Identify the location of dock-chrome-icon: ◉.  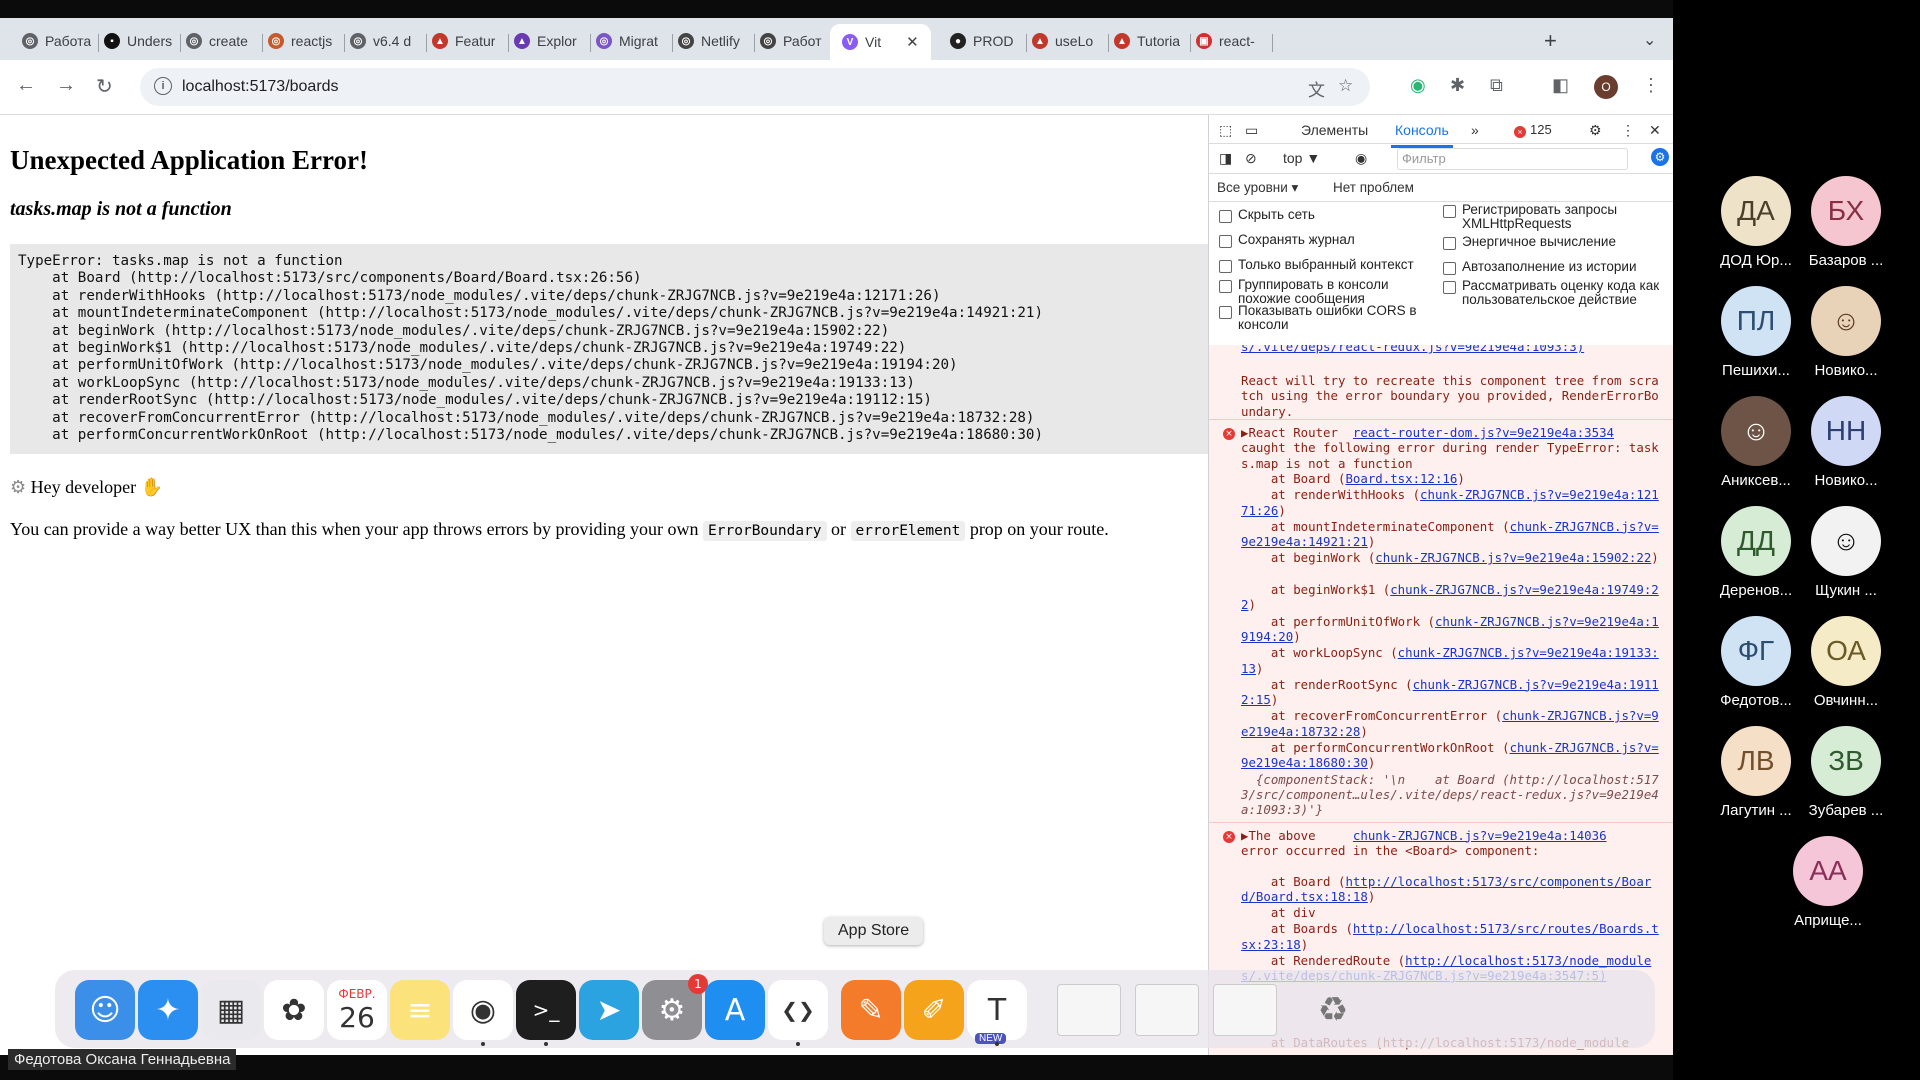
(483, 1010).